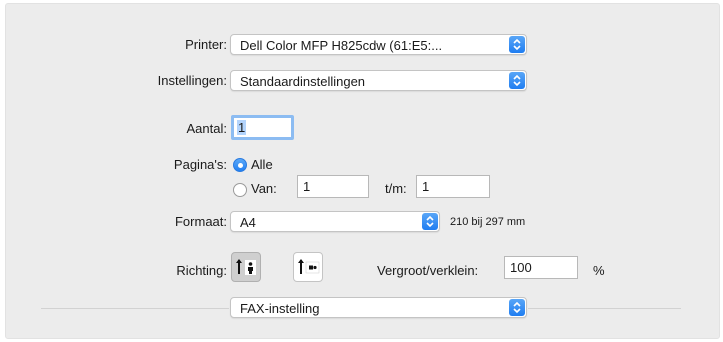 This screenshot has height=342, width=723. I want to click on portrait-icon, so click(246, 267).